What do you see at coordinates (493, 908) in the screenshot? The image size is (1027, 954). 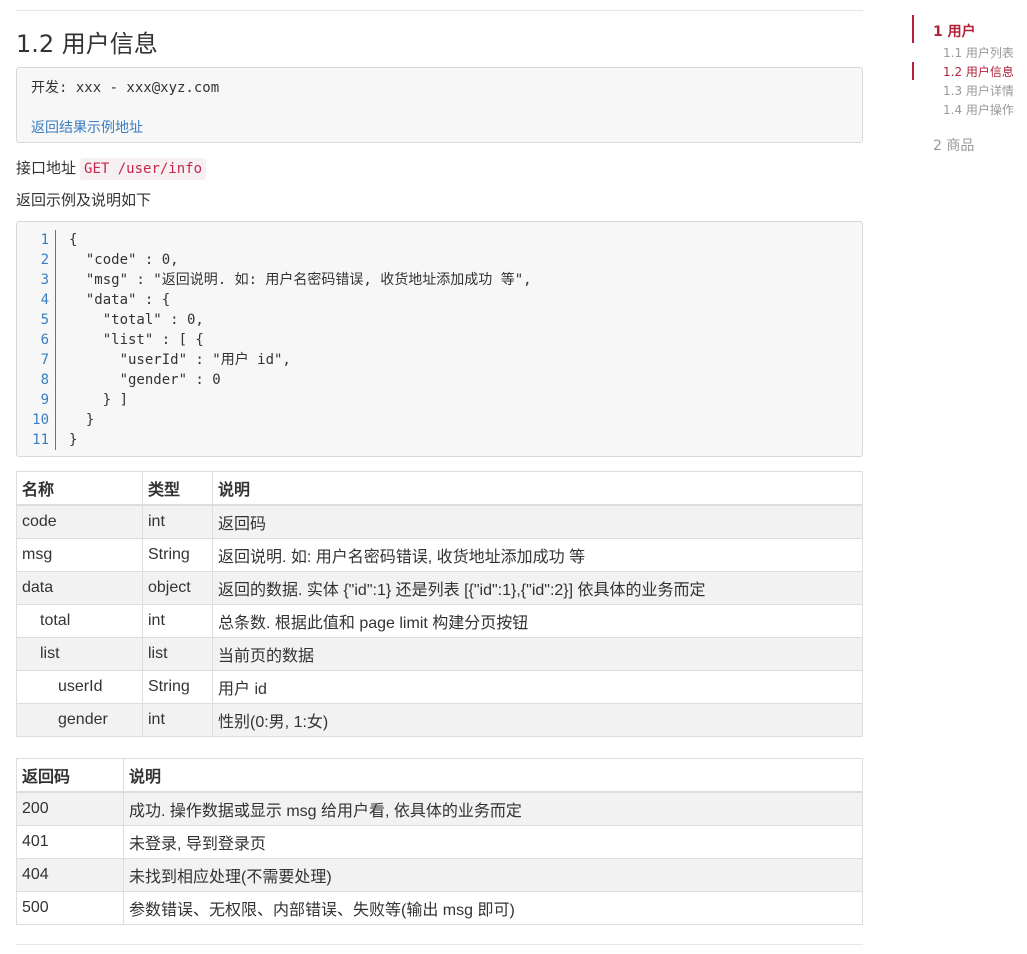 I see `return-code-desc: 参数错误、无权限、内部错误、失败等(输出 msg 即可)` at bounding box center [493, 908].